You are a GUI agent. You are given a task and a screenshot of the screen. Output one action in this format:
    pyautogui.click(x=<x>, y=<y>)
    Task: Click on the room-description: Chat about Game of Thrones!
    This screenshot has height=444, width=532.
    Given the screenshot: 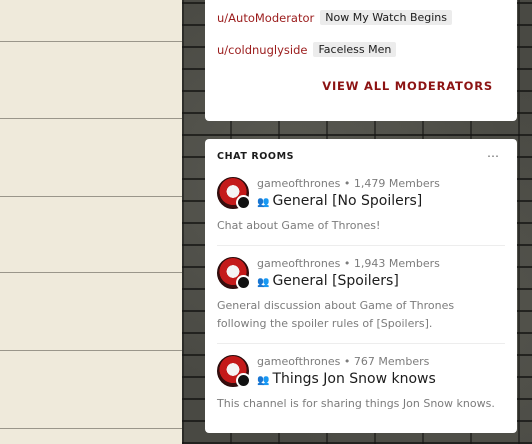 What is the action you would take?
    pyautogui.click(x=299, y=225)
    